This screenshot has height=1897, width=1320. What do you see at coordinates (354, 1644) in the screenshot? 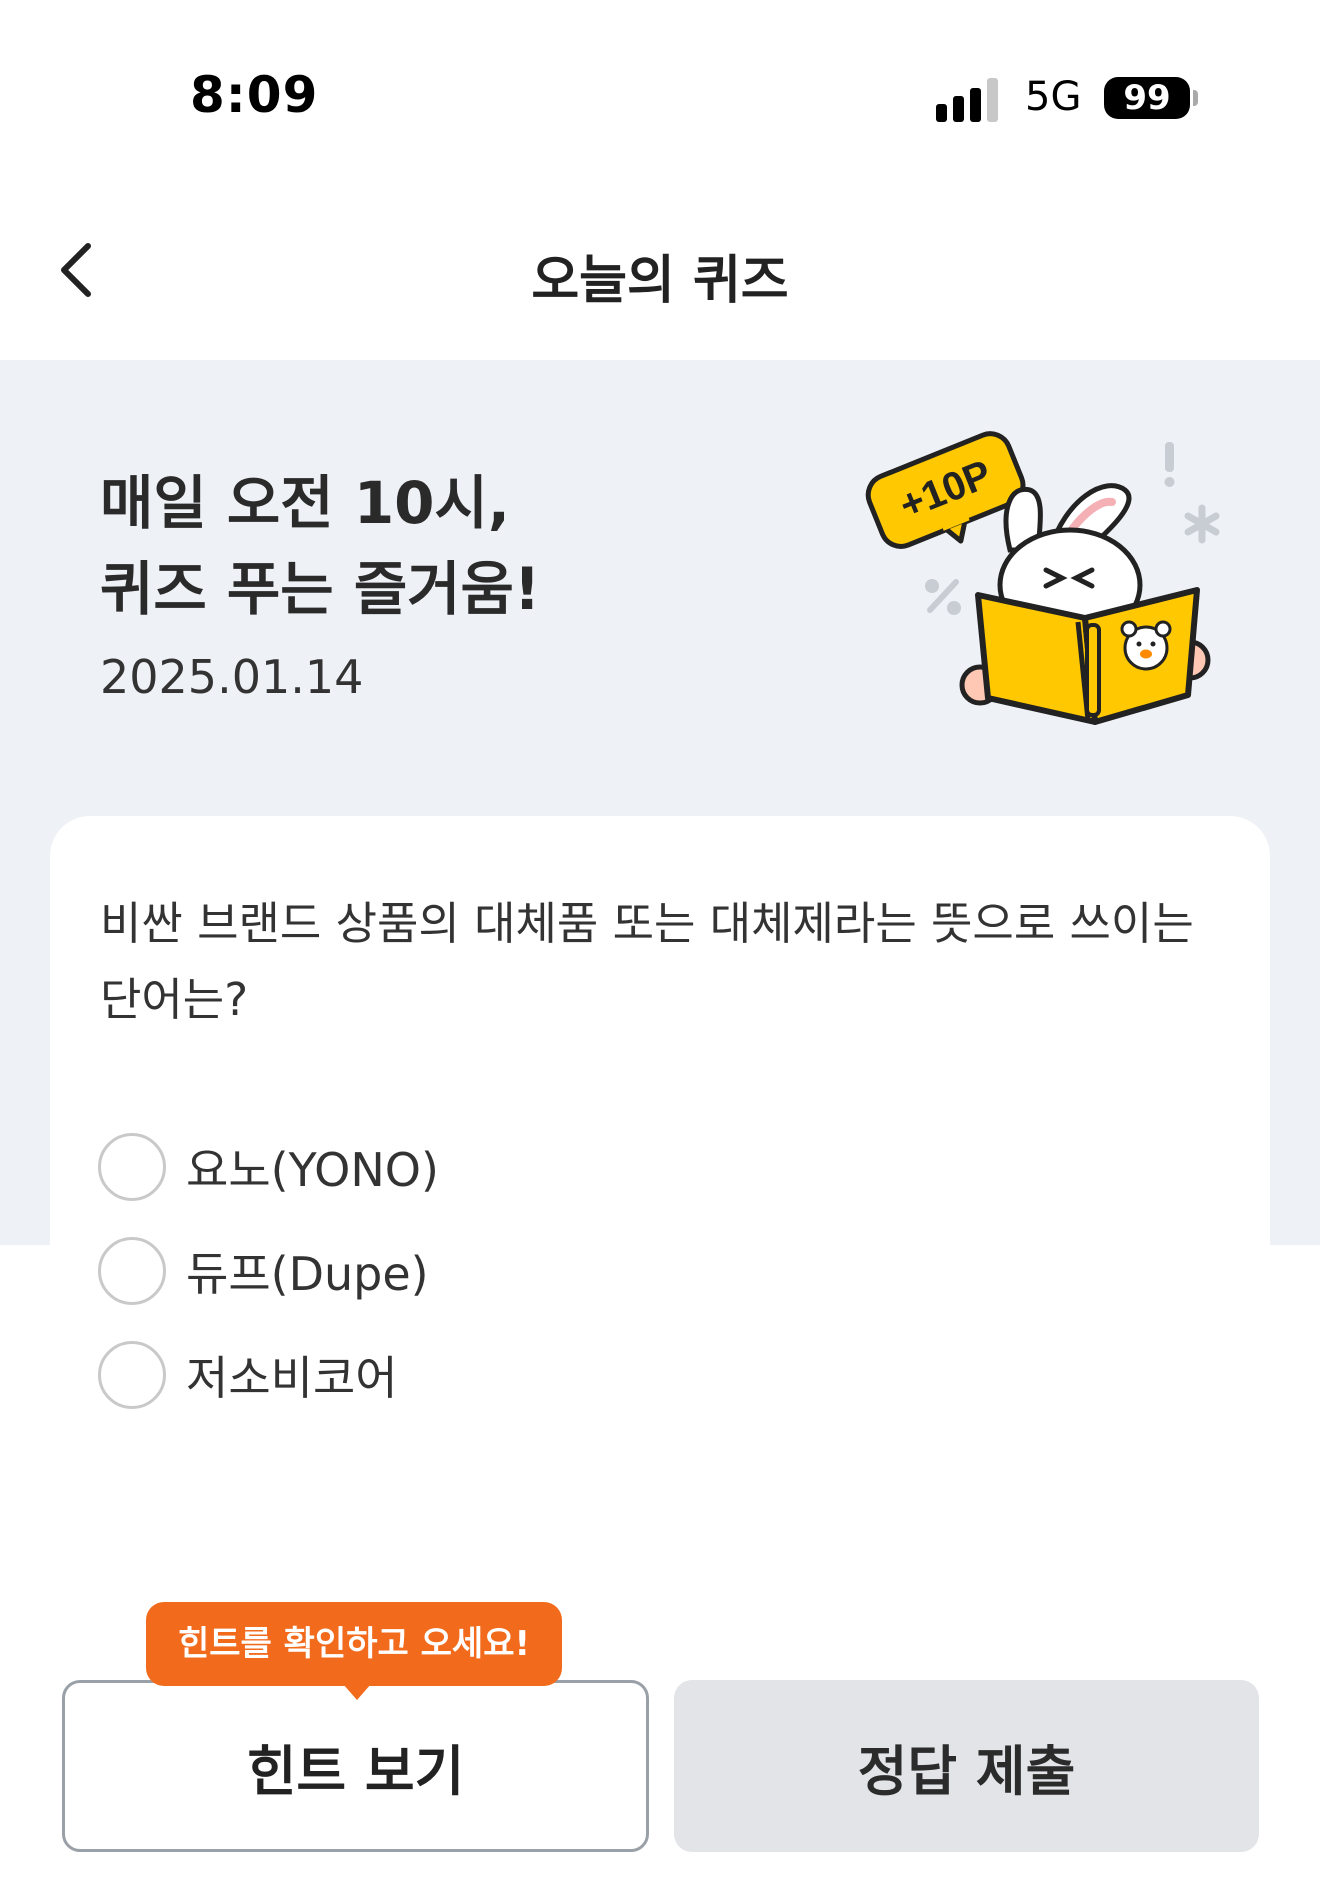
I see `hint-tooltip: 힌트를 확인하고 오세요!` at bounding box center [354, 1644].